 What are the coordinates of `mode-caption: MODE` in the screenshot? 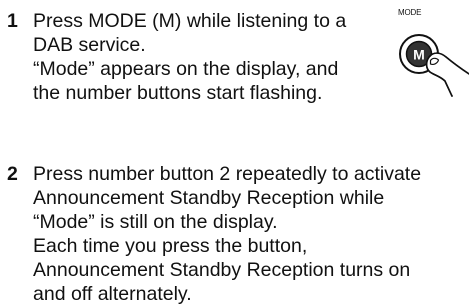 It's located at (410, 12).